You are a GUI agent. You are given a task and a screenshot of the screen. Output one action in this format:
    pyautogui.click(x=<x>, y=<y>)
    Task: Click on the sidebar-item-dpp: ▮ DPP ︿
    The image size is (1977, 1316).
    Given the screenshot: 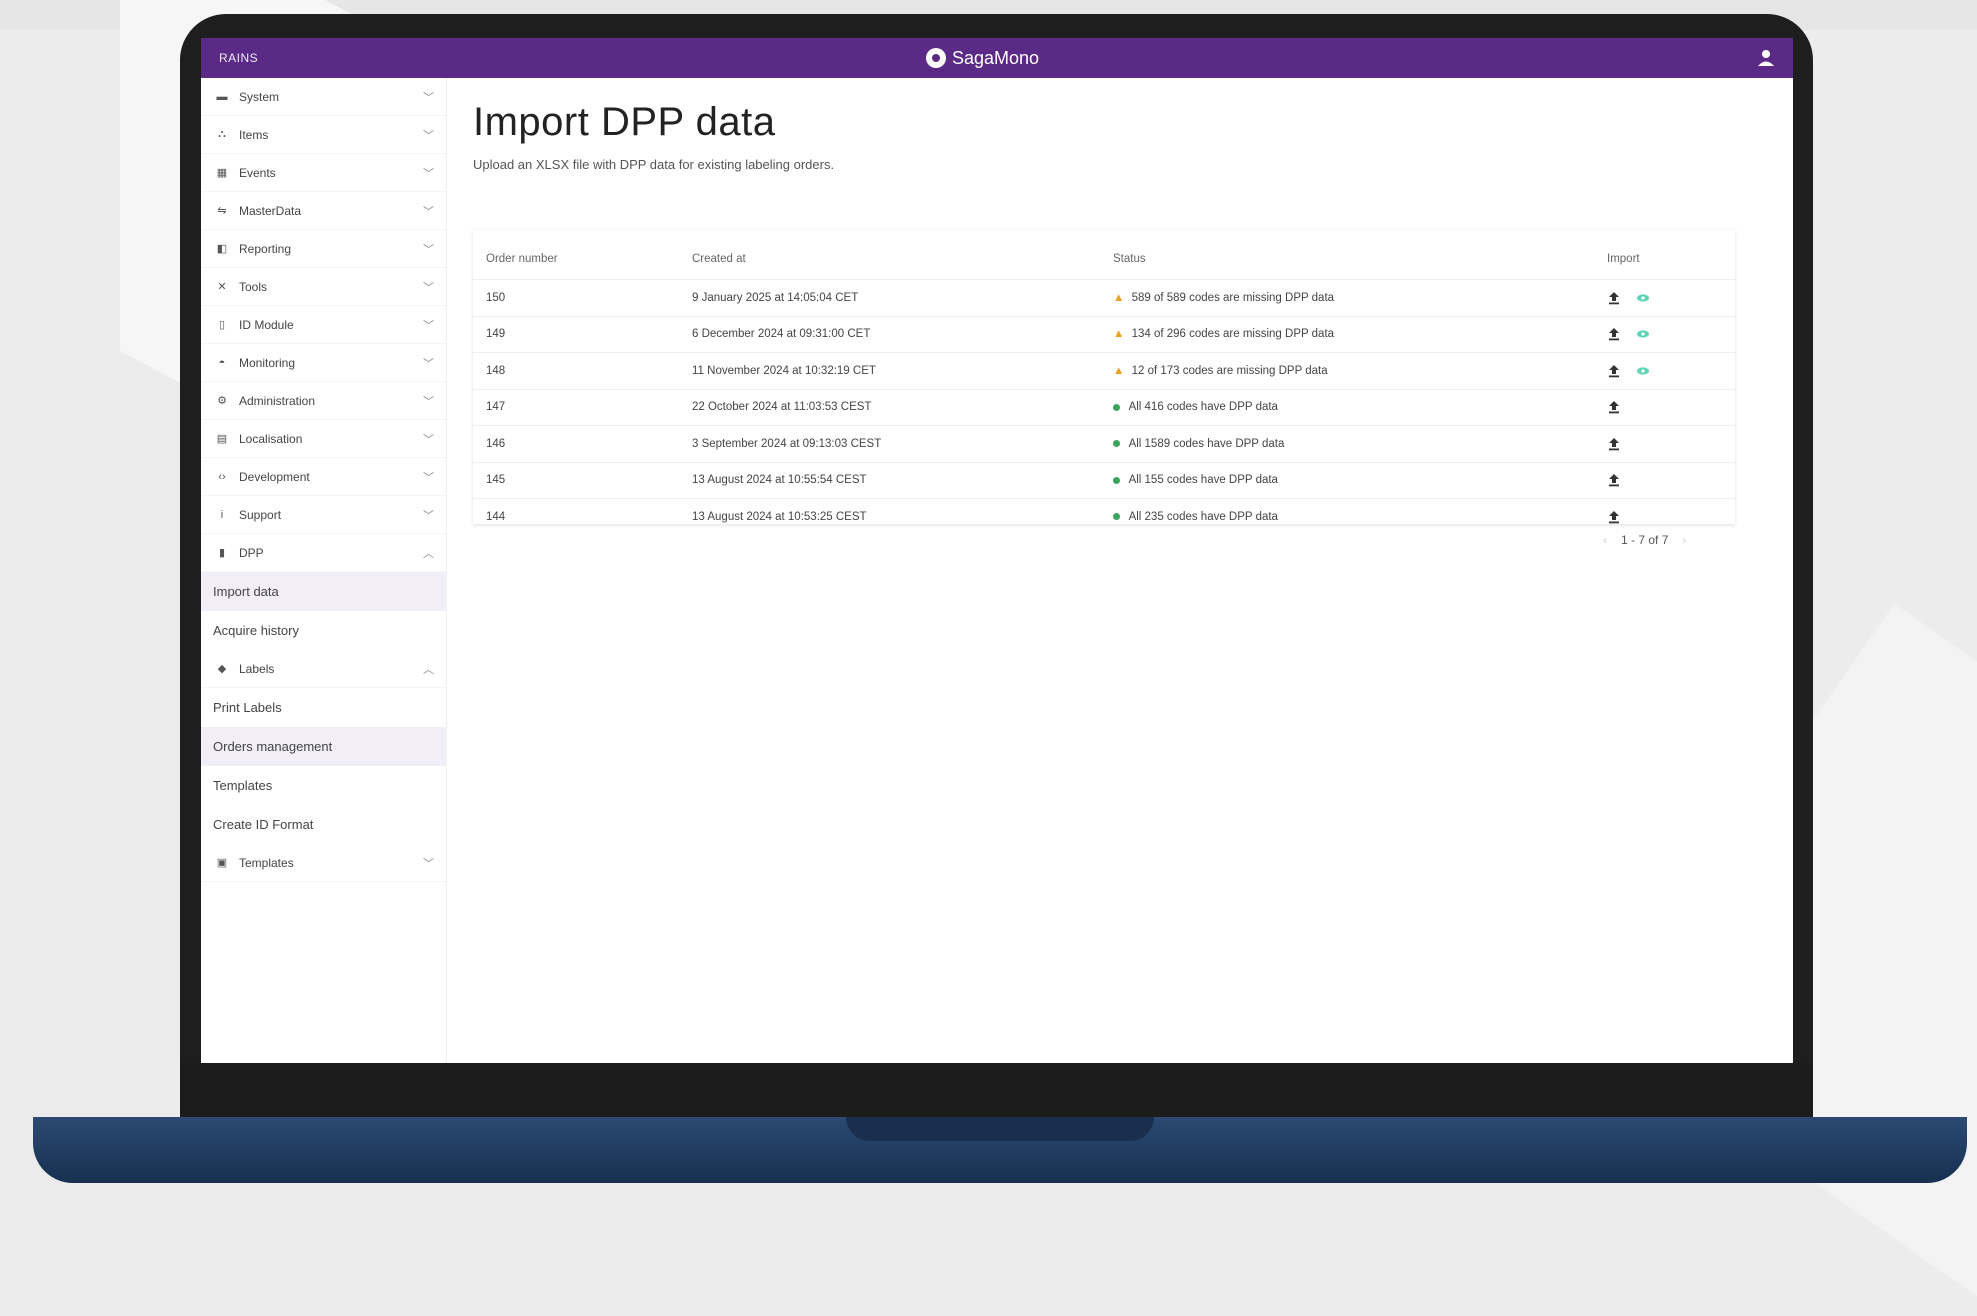 What is the action you would take?
    pyautogui.click(x=323, y=553)
    